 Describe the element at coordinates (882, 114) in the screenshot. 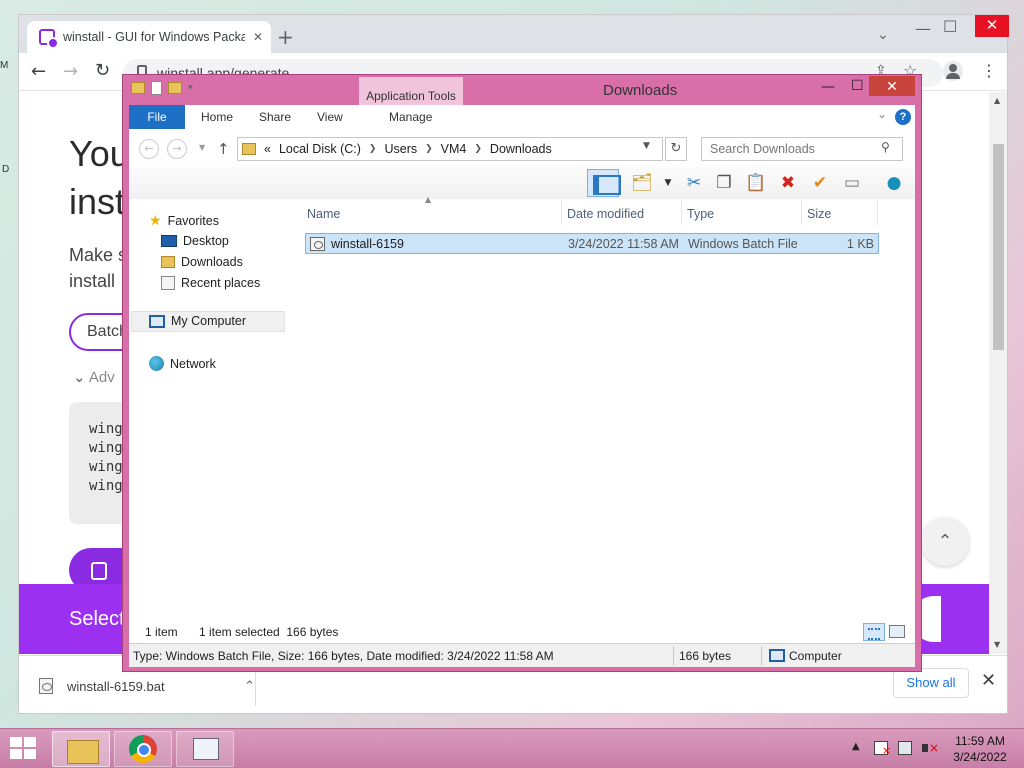

I see `expand-ribbon-chevron-icon: ⌄` at that location.